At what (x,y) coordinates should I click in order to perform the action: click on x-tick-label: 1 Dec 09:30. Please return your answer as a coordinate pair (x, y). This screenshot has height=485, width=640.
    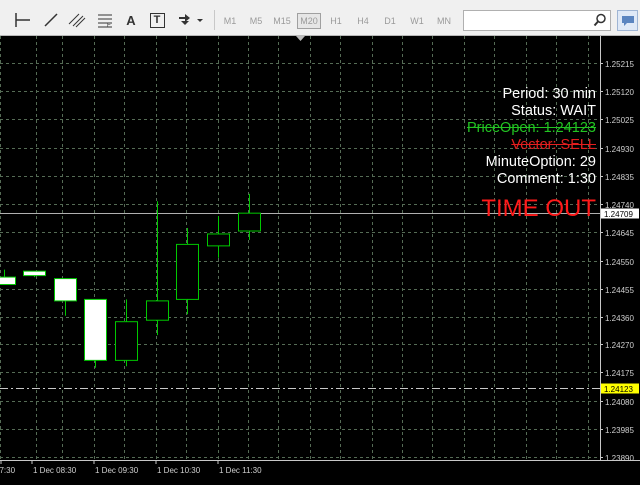
    Looking at the image, I should click on (117, 470).